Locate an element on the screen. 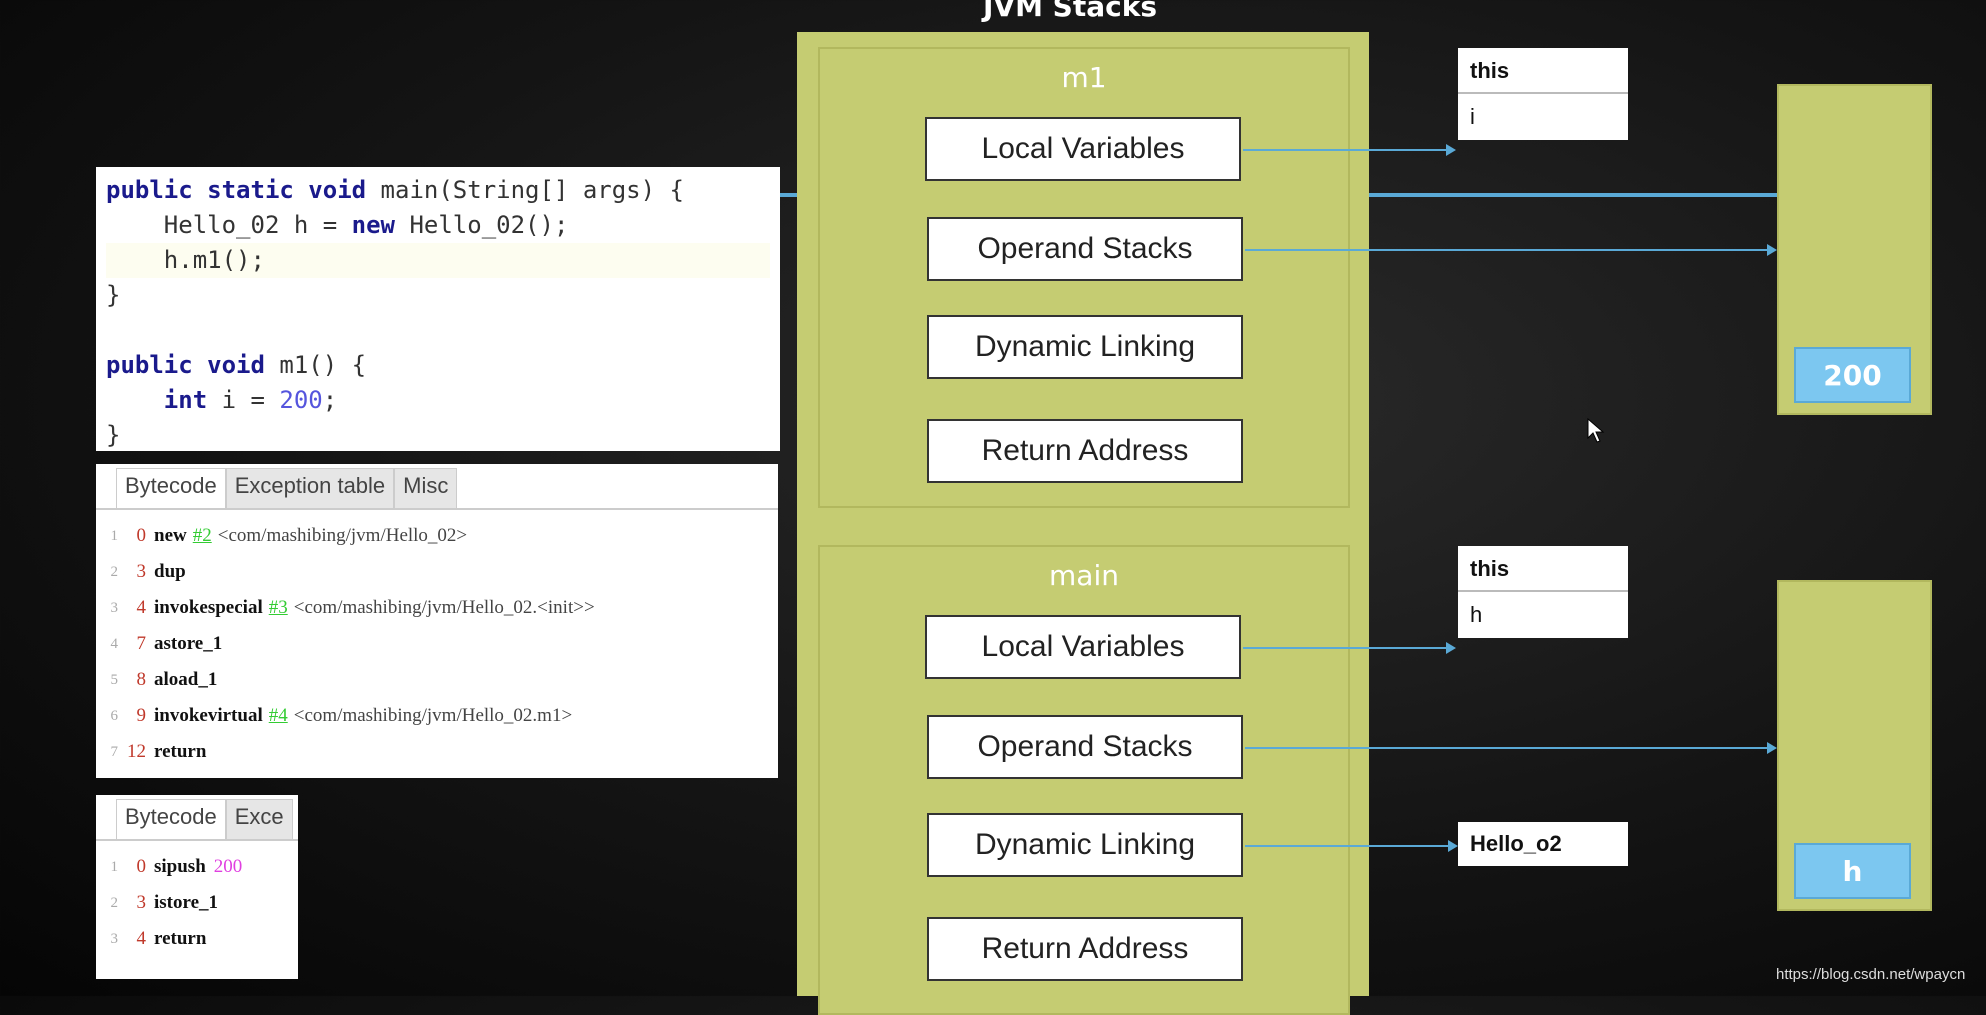 Image resolution: width=1986 pixels, height=1015 pixels. frame-name: m1 is located at coordinates (1084, 77).